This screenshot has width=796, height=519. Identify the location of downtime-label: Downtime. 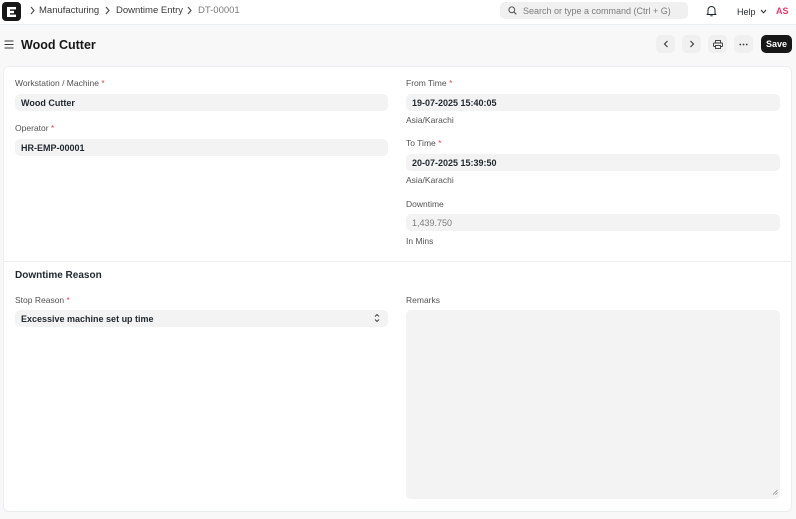
(425, 204).